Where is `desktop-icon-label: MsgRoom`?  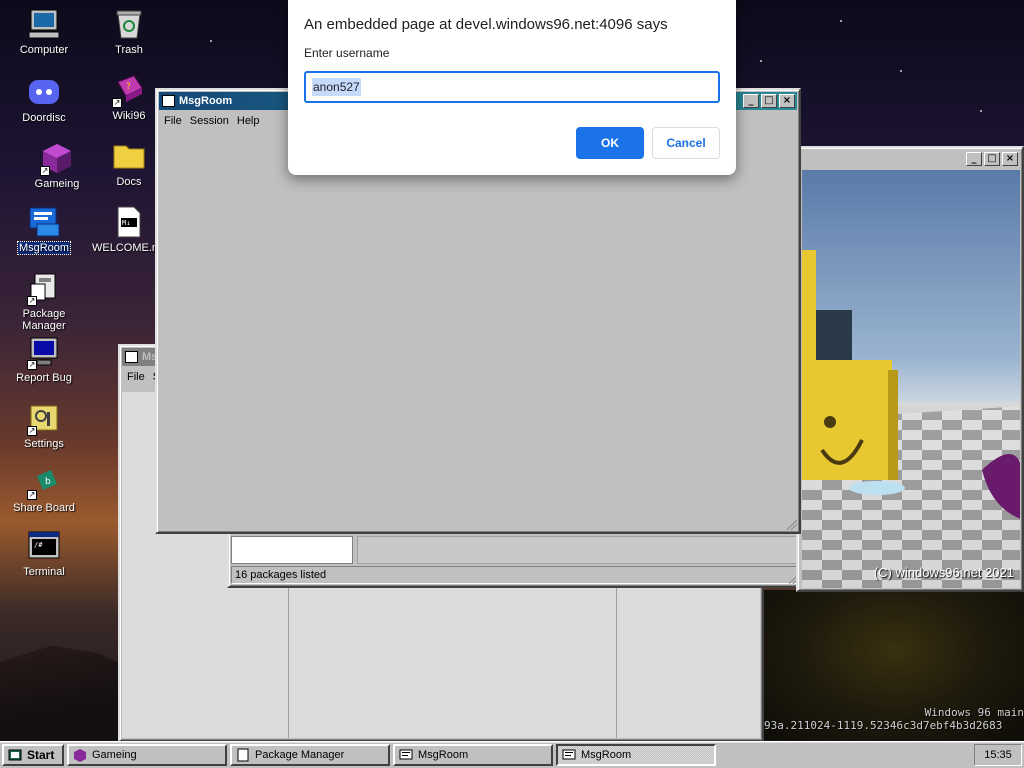 desktop-icon-label: MsgRoom is located at coordinates (44, 248).